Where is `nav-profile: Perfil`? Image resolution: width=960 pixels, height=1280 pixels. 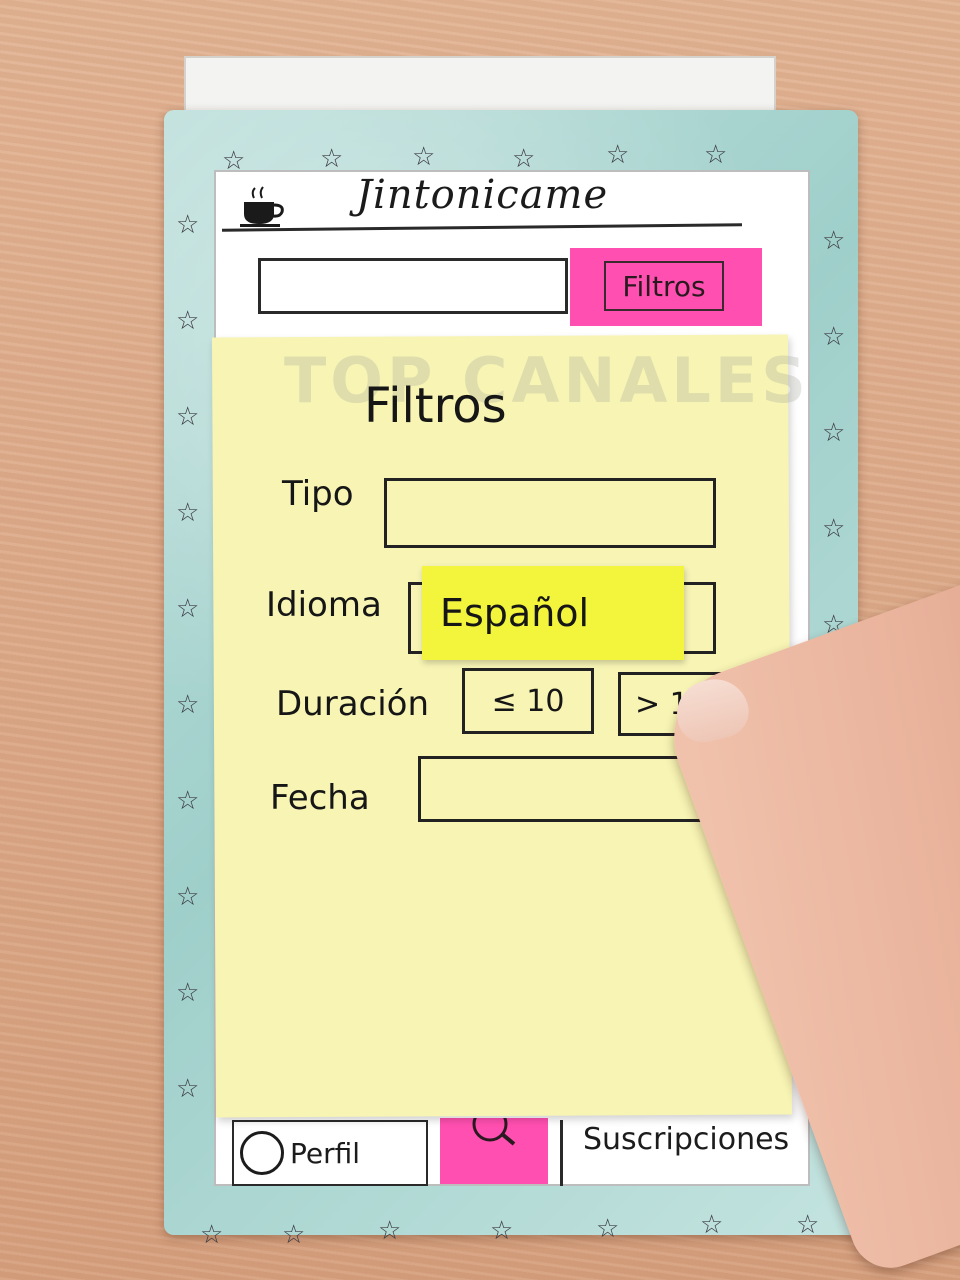
nav-profile: Perfil is located at coordinates (330, 1153).